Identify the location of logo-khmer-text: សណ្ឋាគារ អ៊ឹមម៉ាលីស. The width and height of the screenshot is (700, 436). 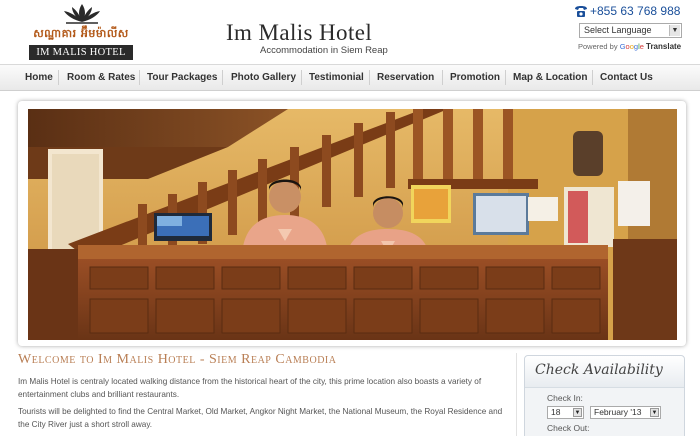
(81, 33).